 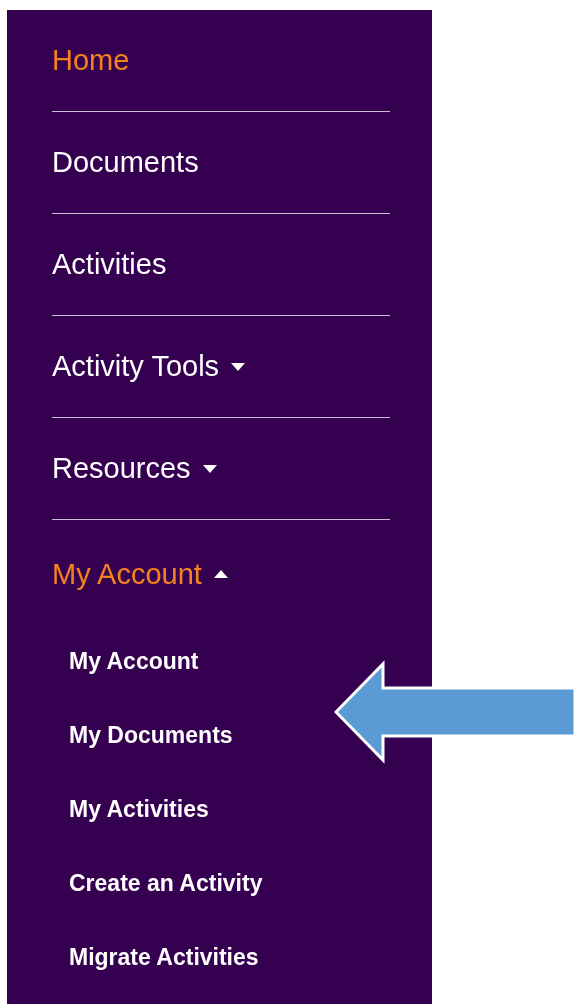 I want to click on nav-link: Activities, so click(x=109, y=264).